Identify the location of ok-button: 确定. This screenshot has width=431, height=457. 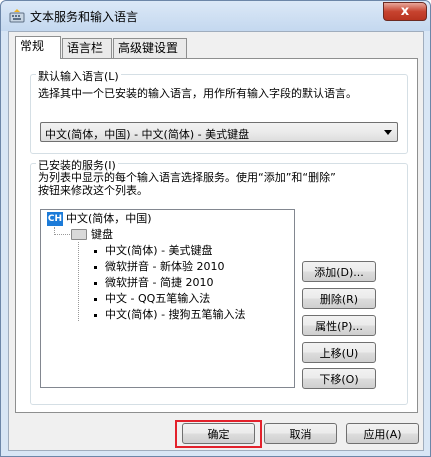
(218, 433).